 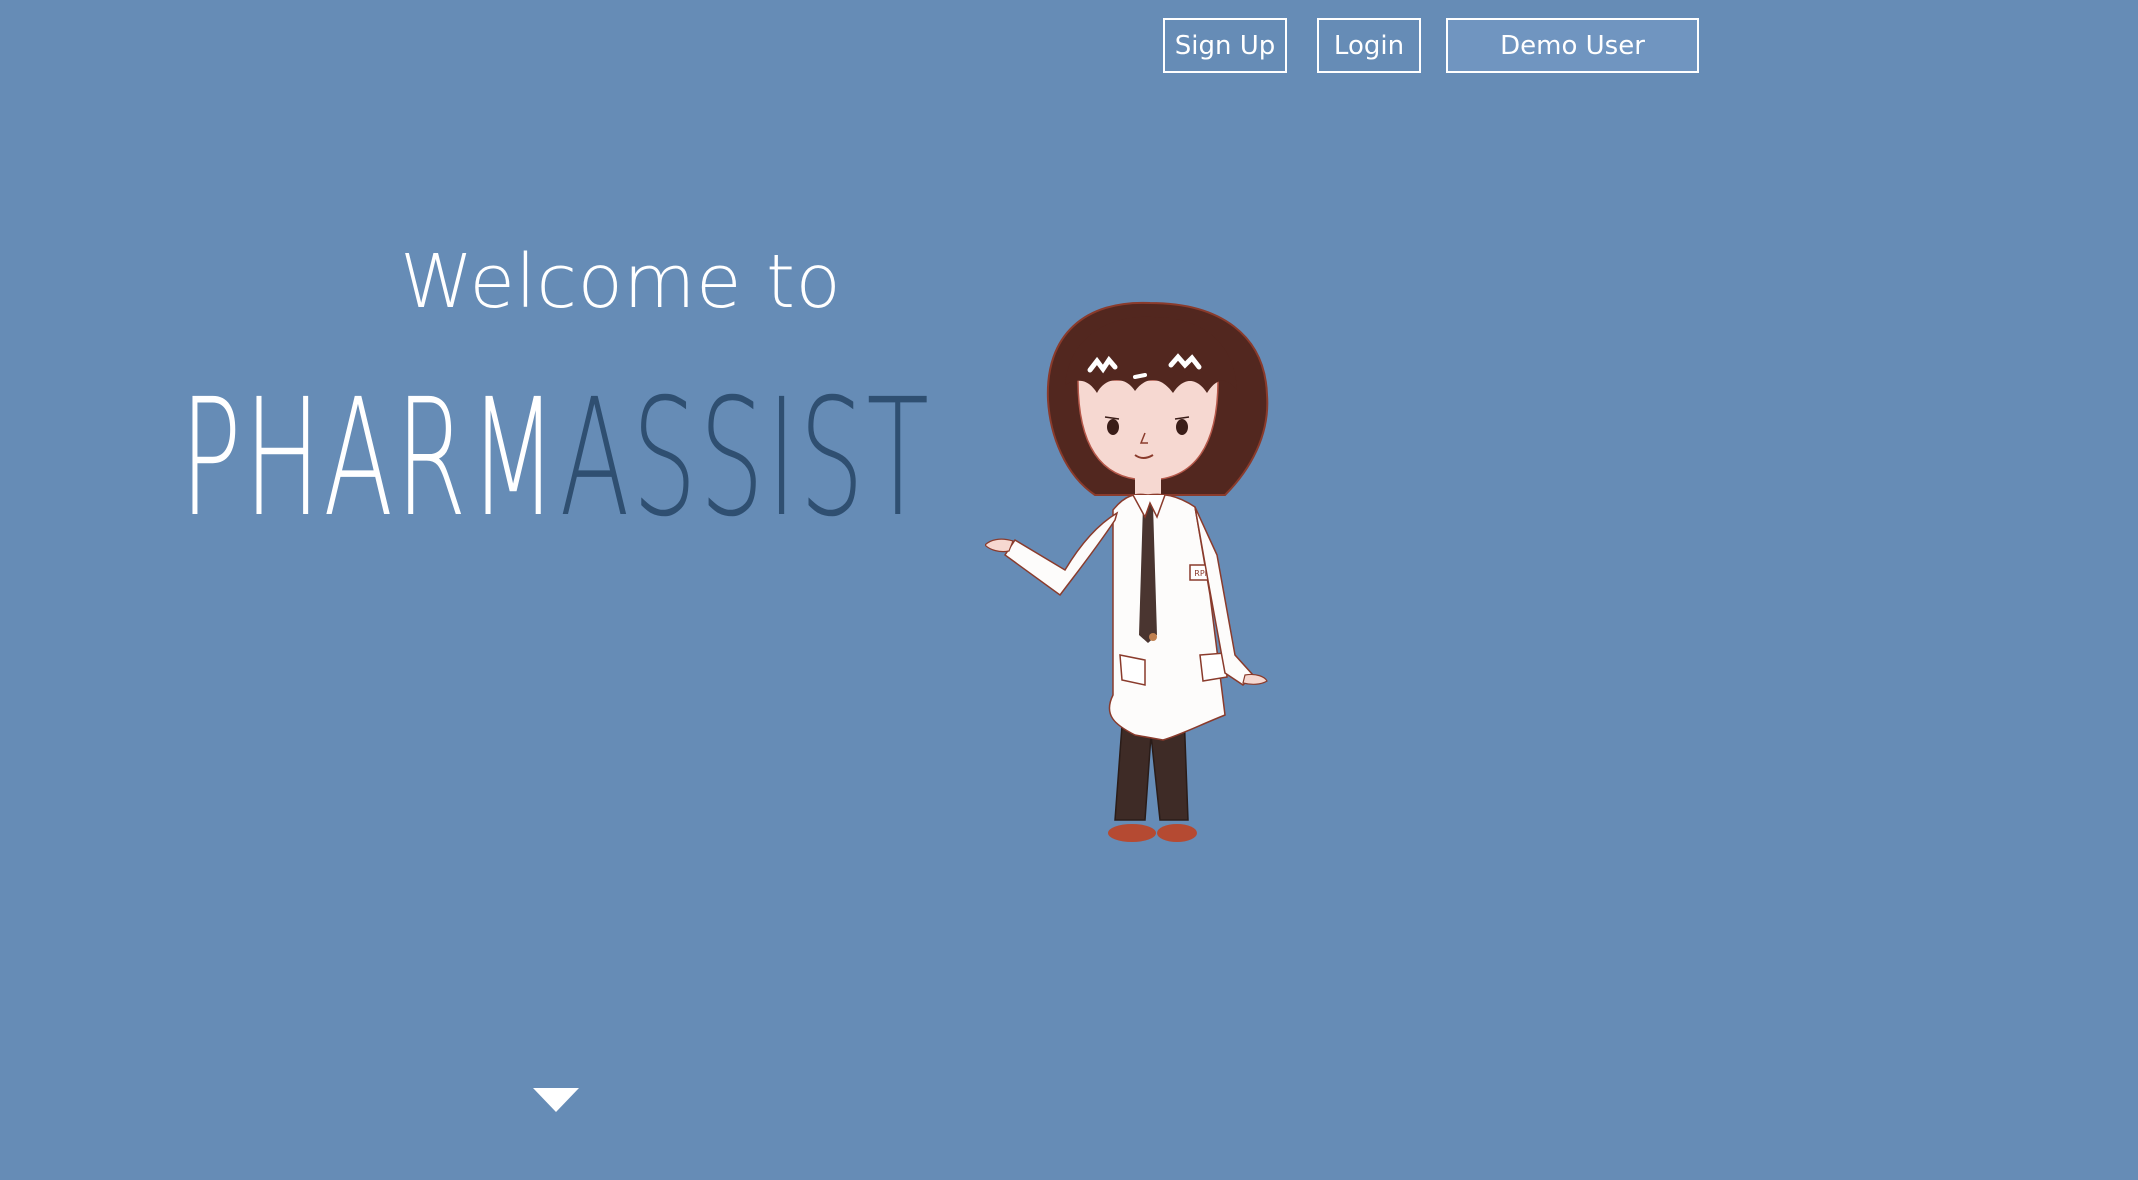 I want to click on login-button: Login, so click(x=1369, y=45).